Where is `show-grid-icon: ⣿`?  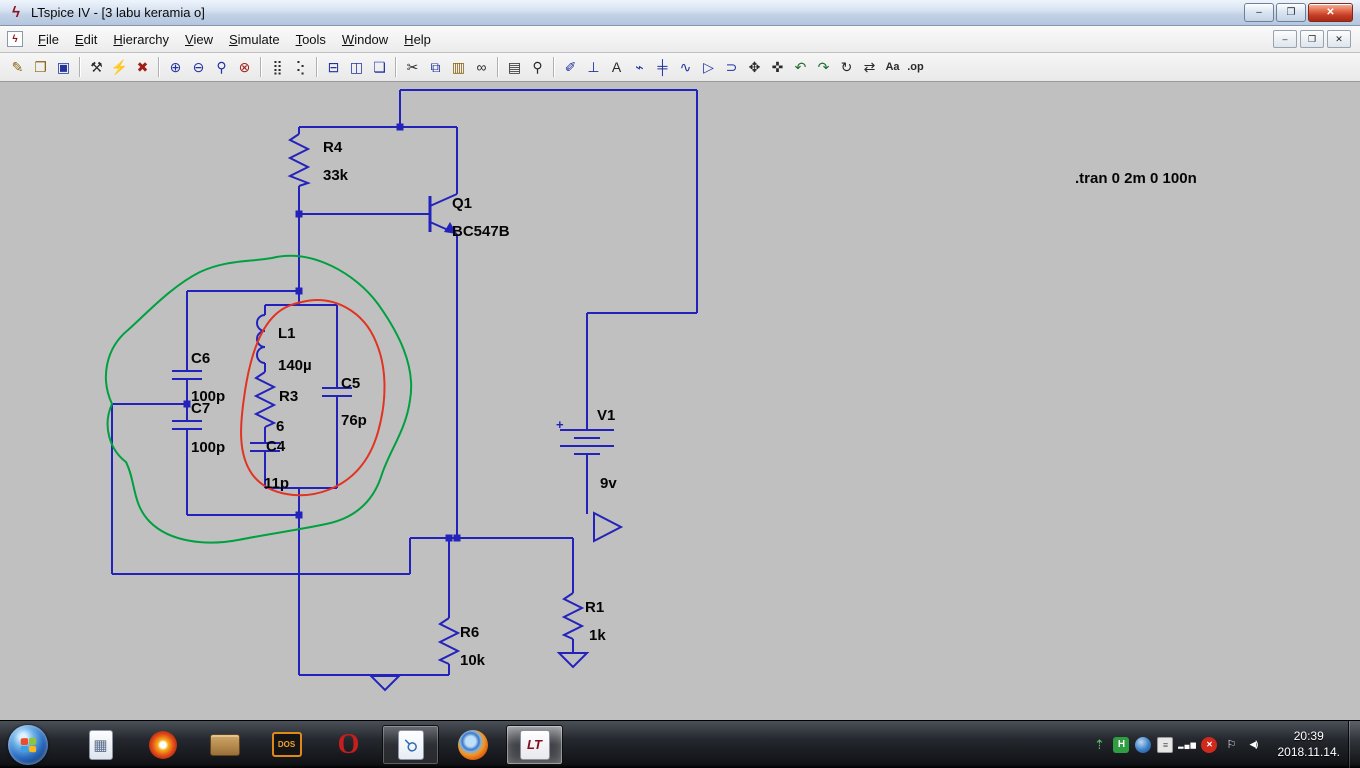 show-grid-icon: ⣿ is located at coordinates (277, 67).